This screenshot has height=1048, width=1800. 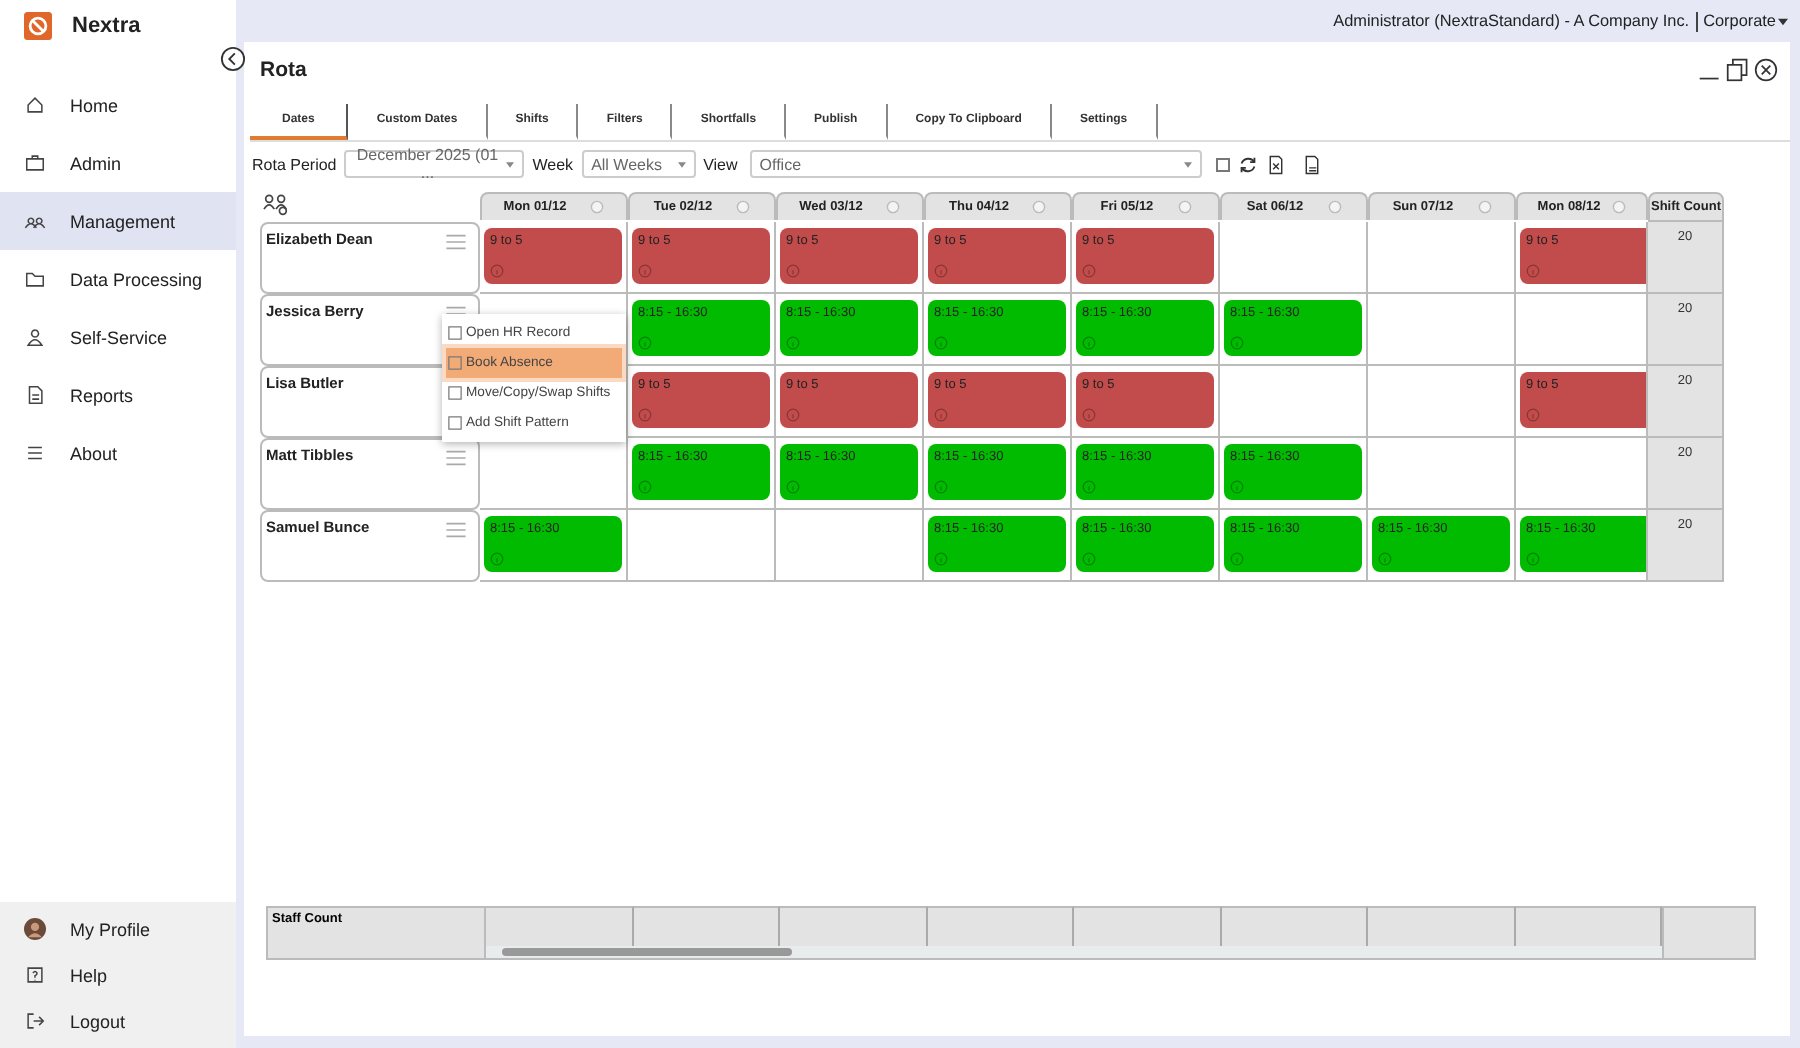 What do you see at coordinates (118, 163) in the screenshot?
I see `sidebar-item: Admin` at bounding box center [118, 163].